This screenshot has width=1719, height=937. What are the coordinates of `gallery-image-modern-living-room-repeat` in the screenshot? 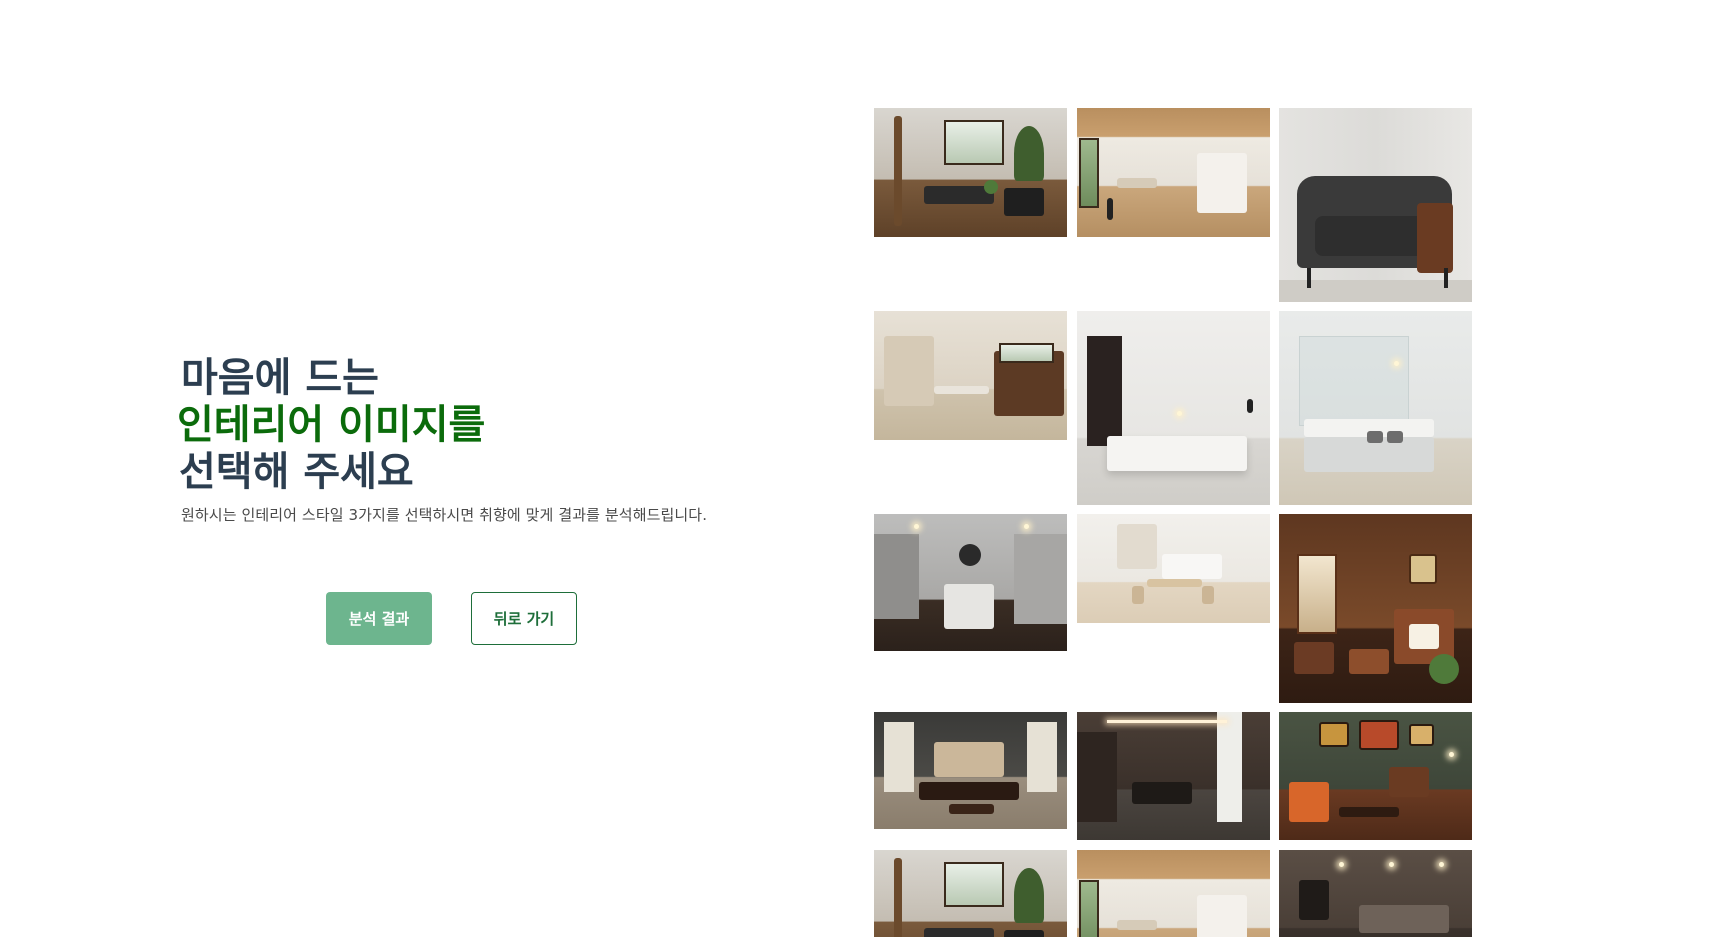 It's located at (970, 893).